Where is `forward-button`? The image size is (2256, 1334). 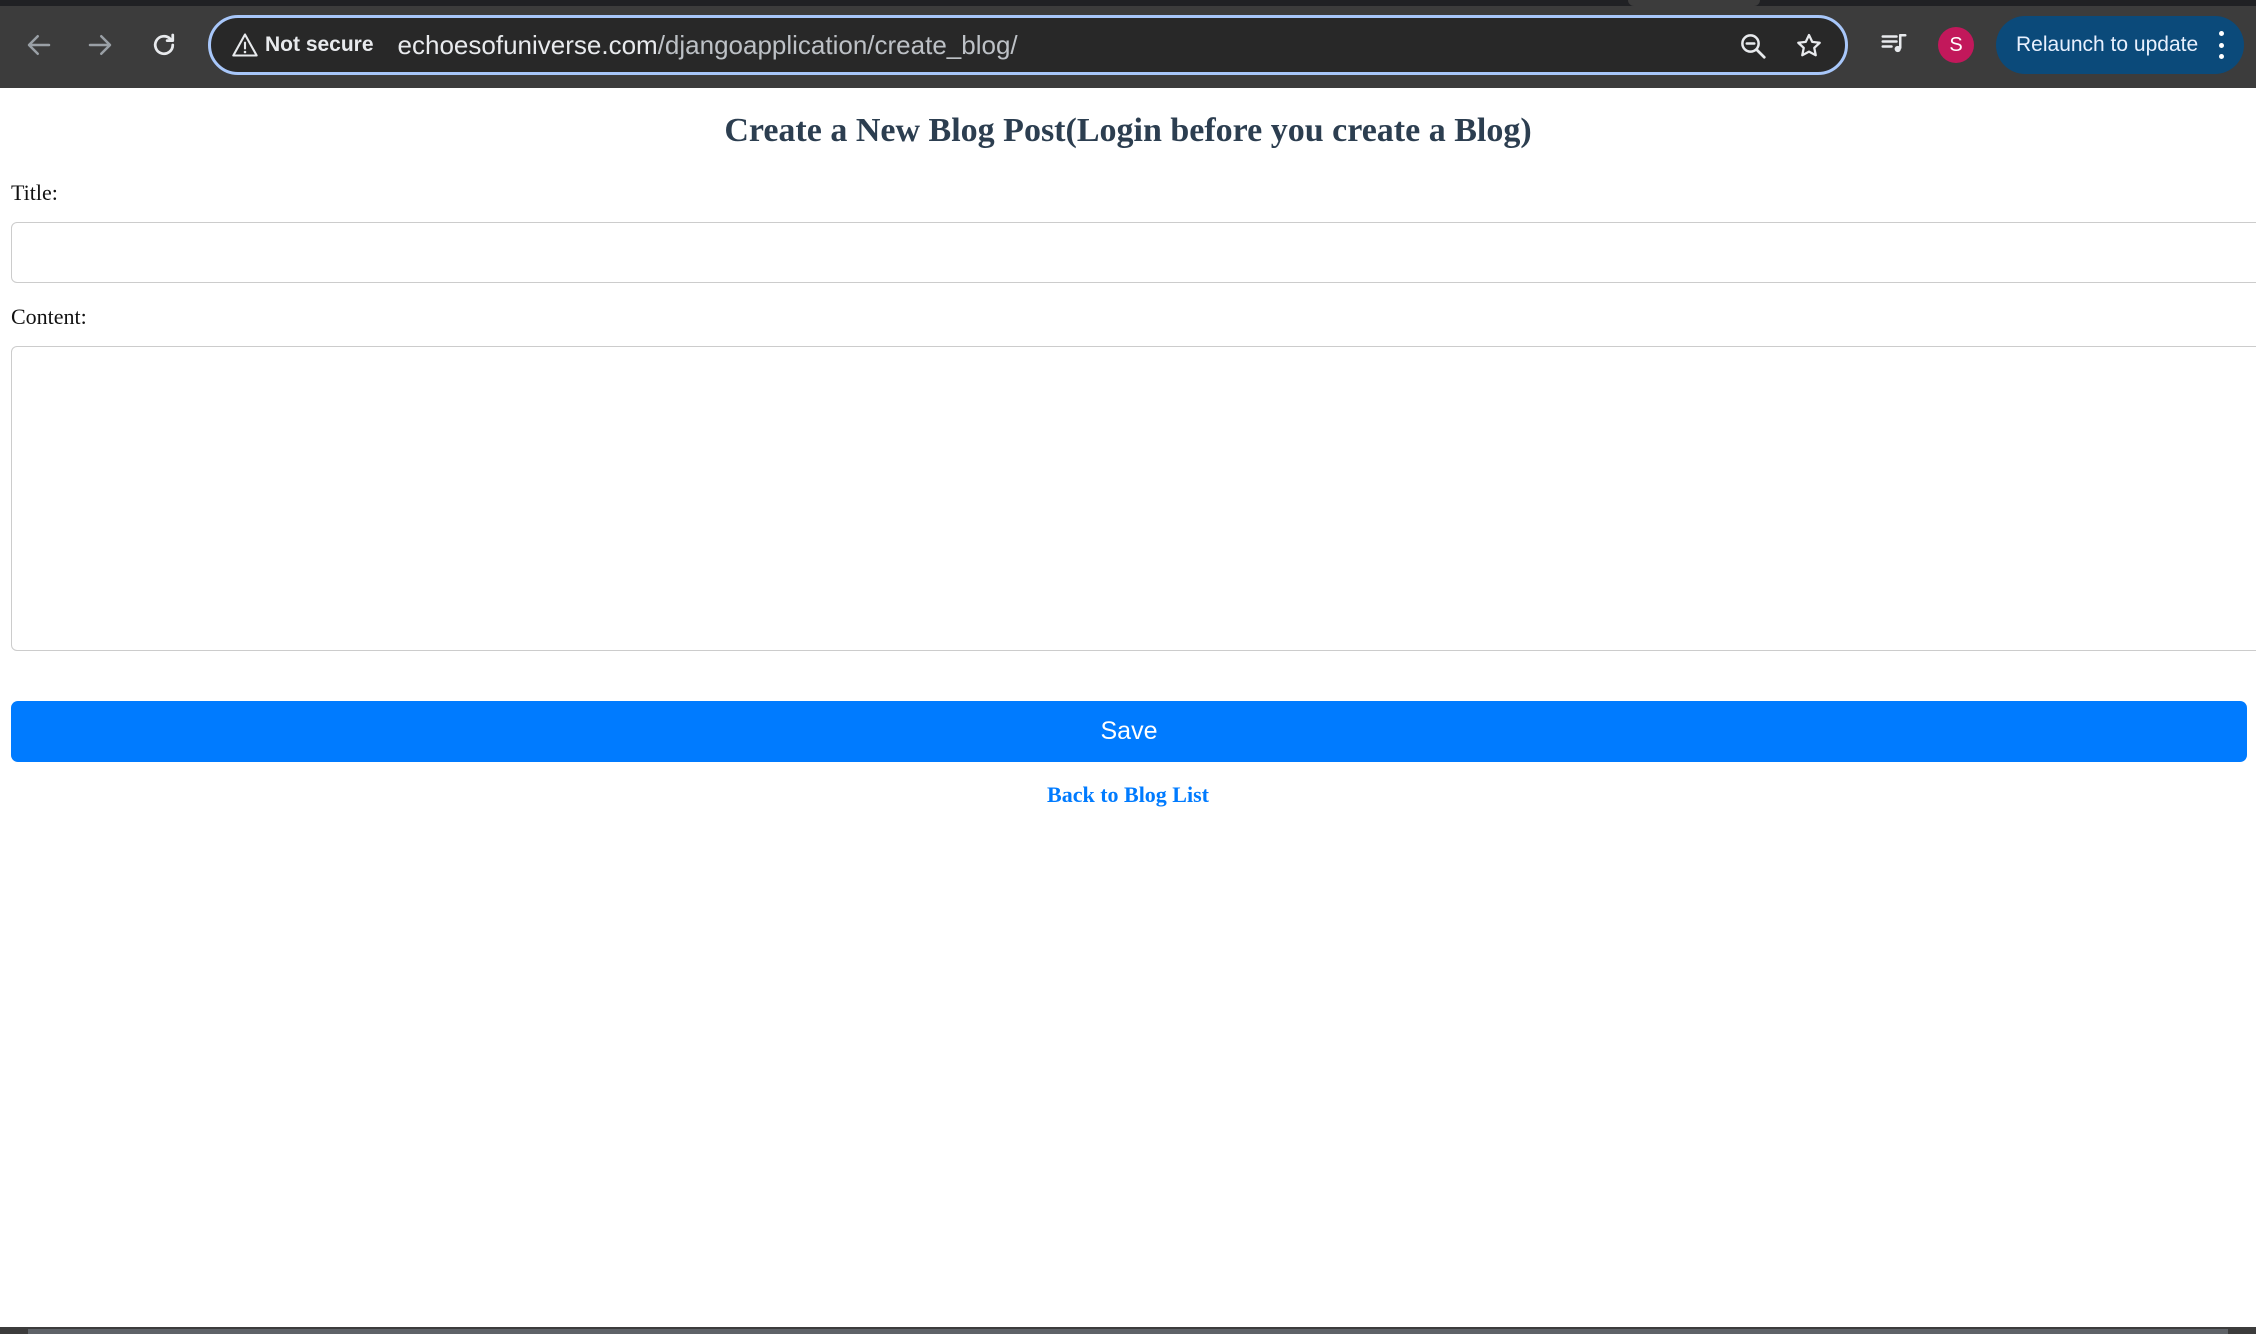
forward-button is located at coordinates (100, 45).